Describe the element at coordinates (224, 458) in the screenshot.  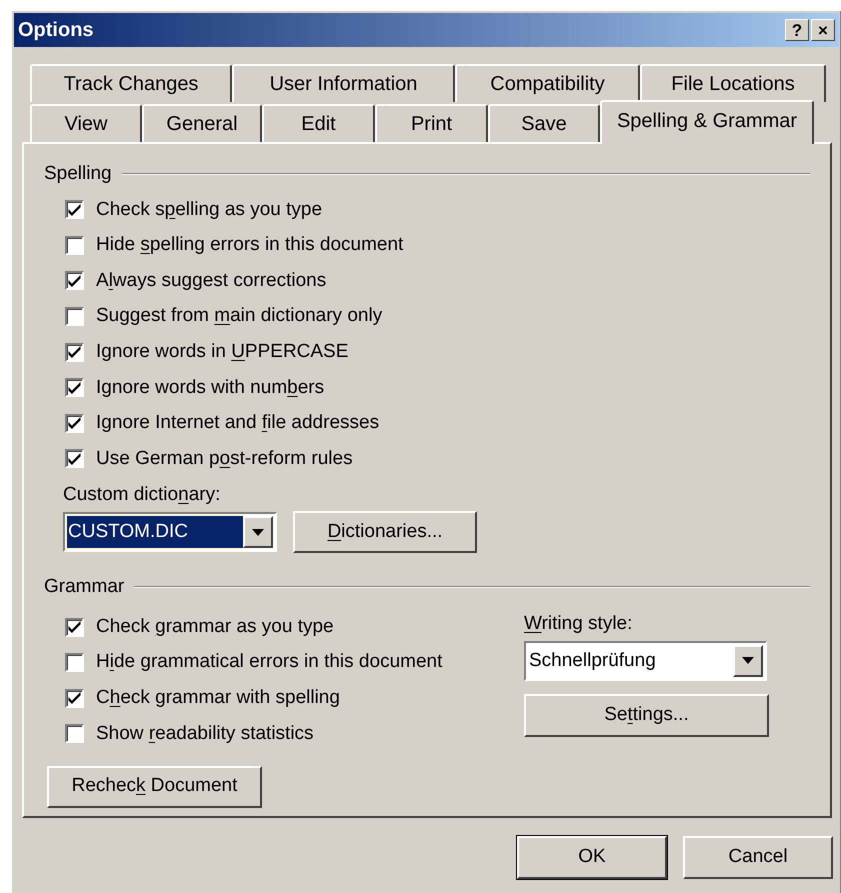
I see `checkbox-label: Use German post-reform rules` at that location.